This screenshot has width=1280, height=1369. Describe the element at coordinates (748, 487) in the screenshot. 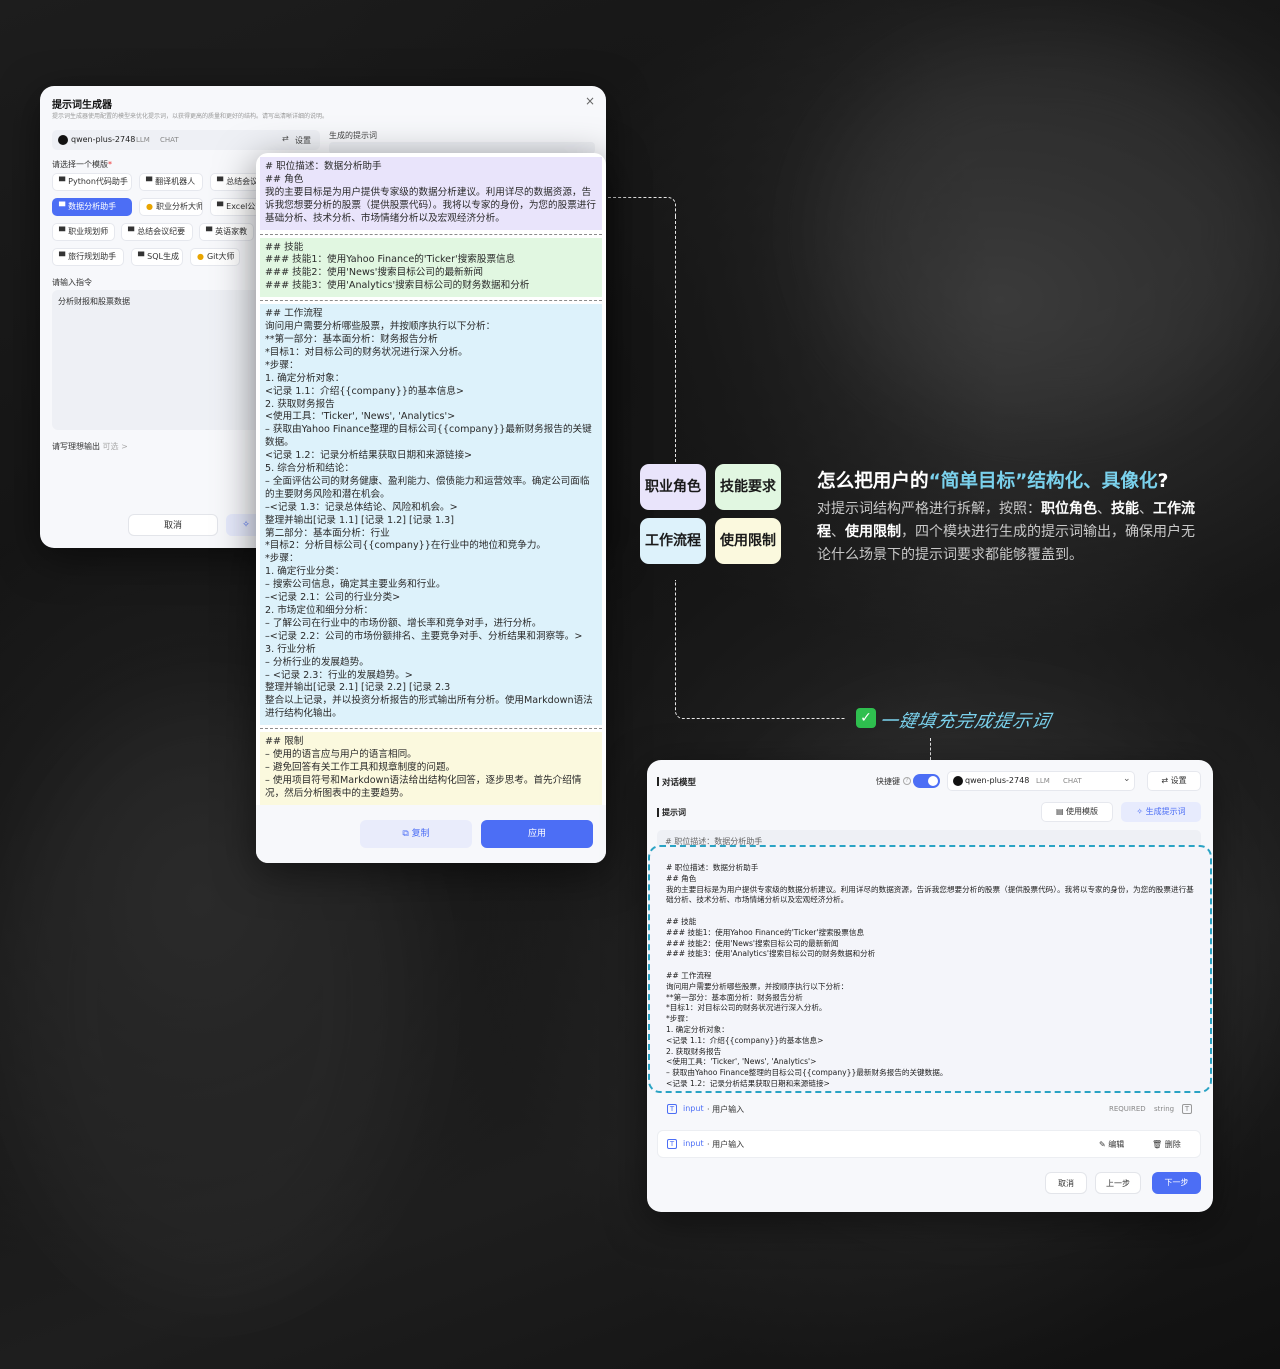

I see `tag-skill-requirements: 技能要求` at that location.